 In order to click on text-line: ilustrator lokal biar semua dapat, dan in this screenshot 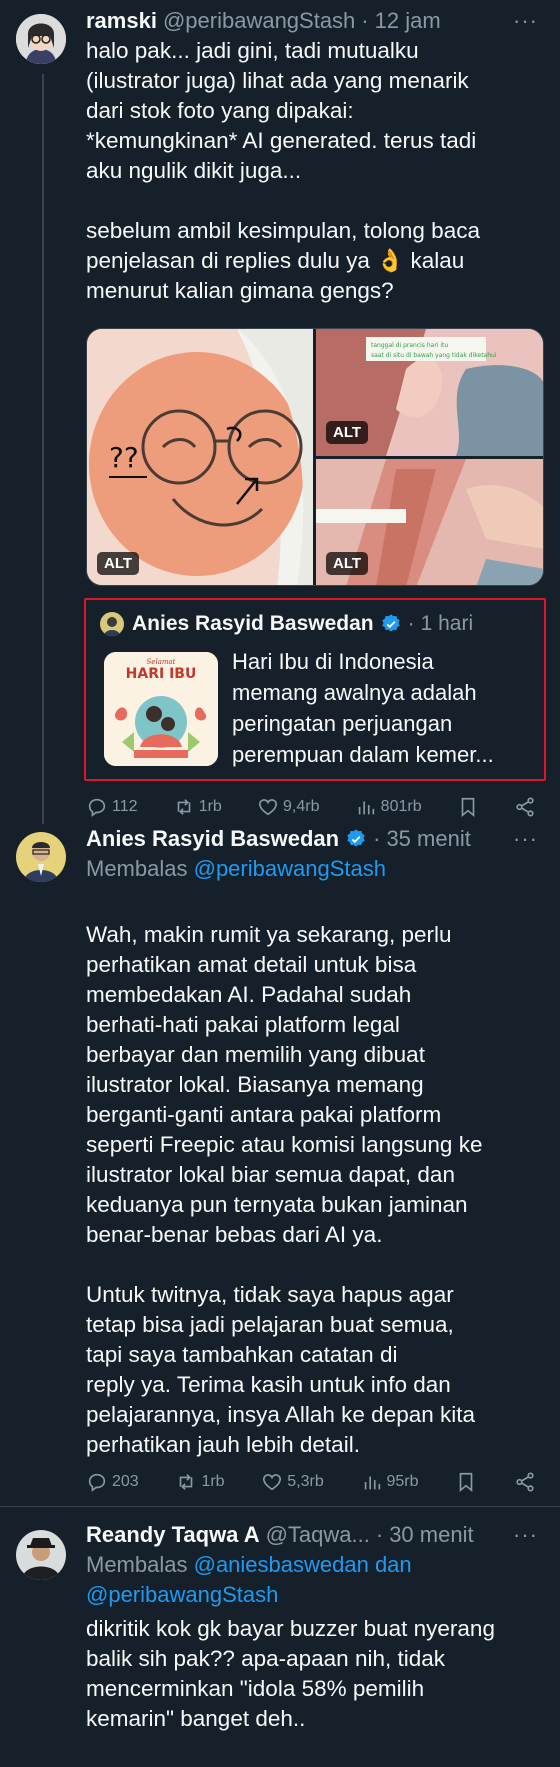, I will do `click(270, 1174)`.